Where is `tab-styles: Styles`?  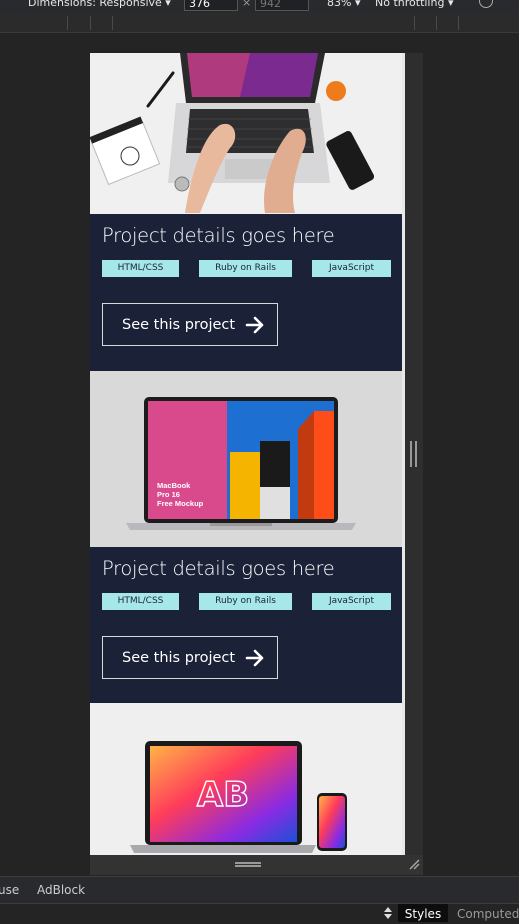
tab-styles: Styles is located at coordinates (423, 913).